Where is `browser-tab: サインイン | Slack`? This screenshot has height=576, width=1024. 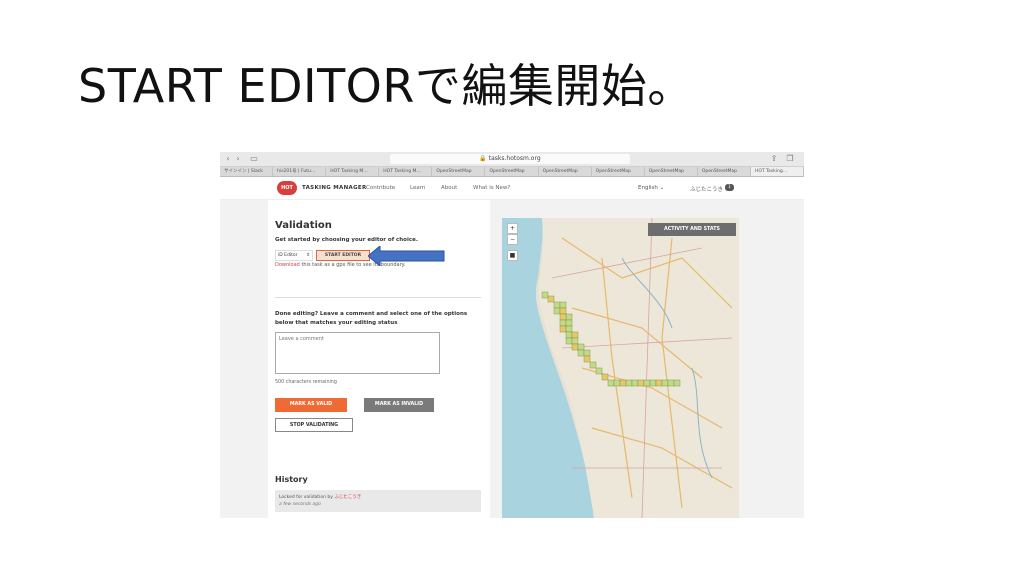
browser-tab: サインイン | Slack is located at coordinates (247, 171).